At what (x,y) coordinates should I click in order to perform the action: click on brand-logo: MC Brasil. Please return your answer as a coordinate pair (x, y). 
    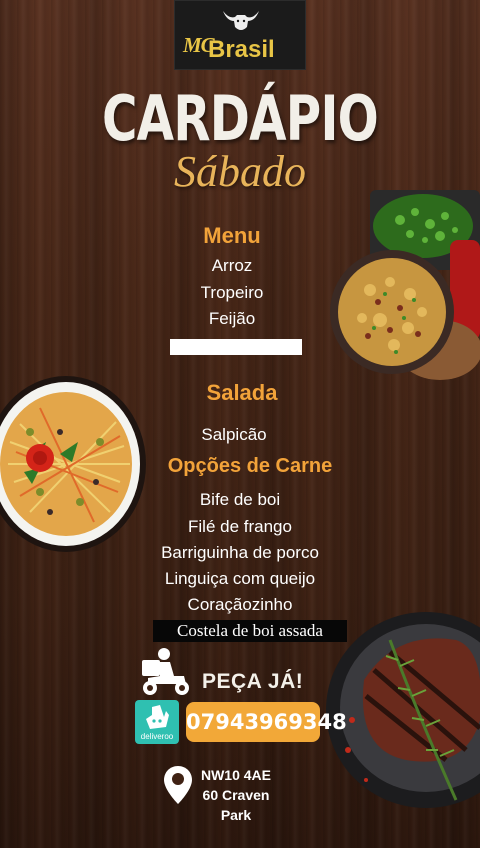
    Looking at the image, I should click on (240, 35).